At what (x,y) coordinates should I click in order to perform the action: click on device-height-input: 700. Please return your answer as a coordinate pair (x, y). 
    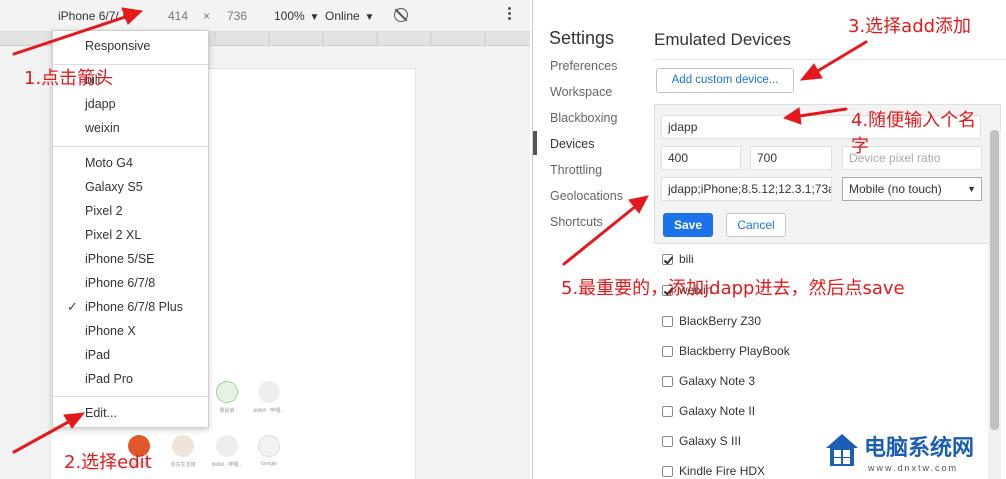
    Looking at the image, I should click on (791, 158).